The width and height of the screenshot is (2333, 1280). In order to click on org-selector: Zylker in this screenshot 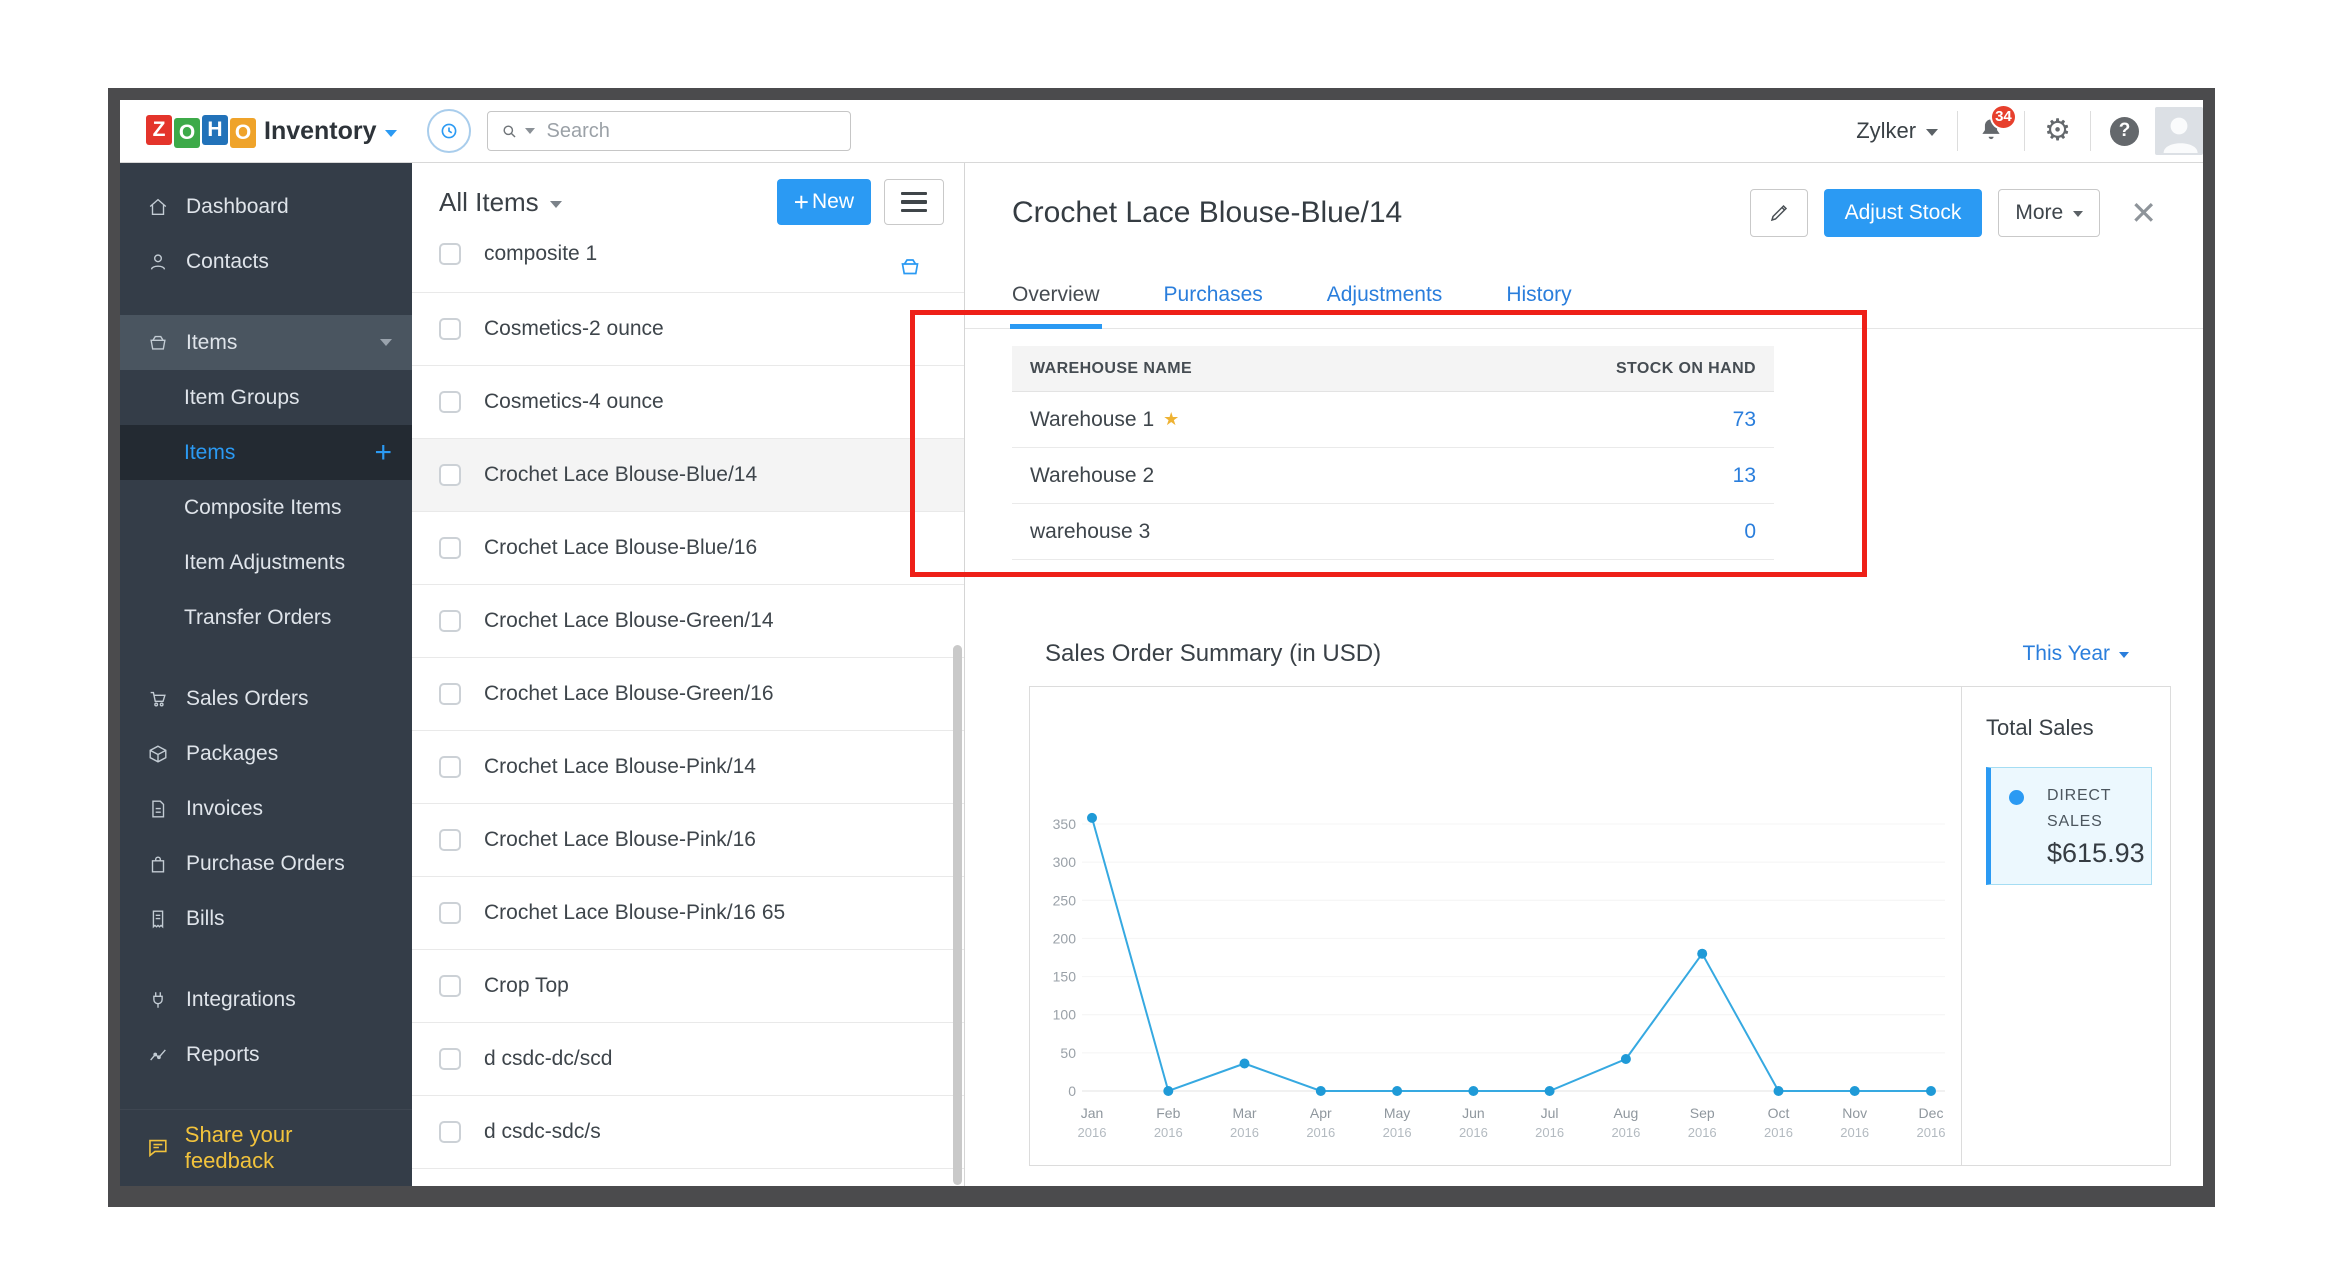, I will do `click(1897, 131)`.